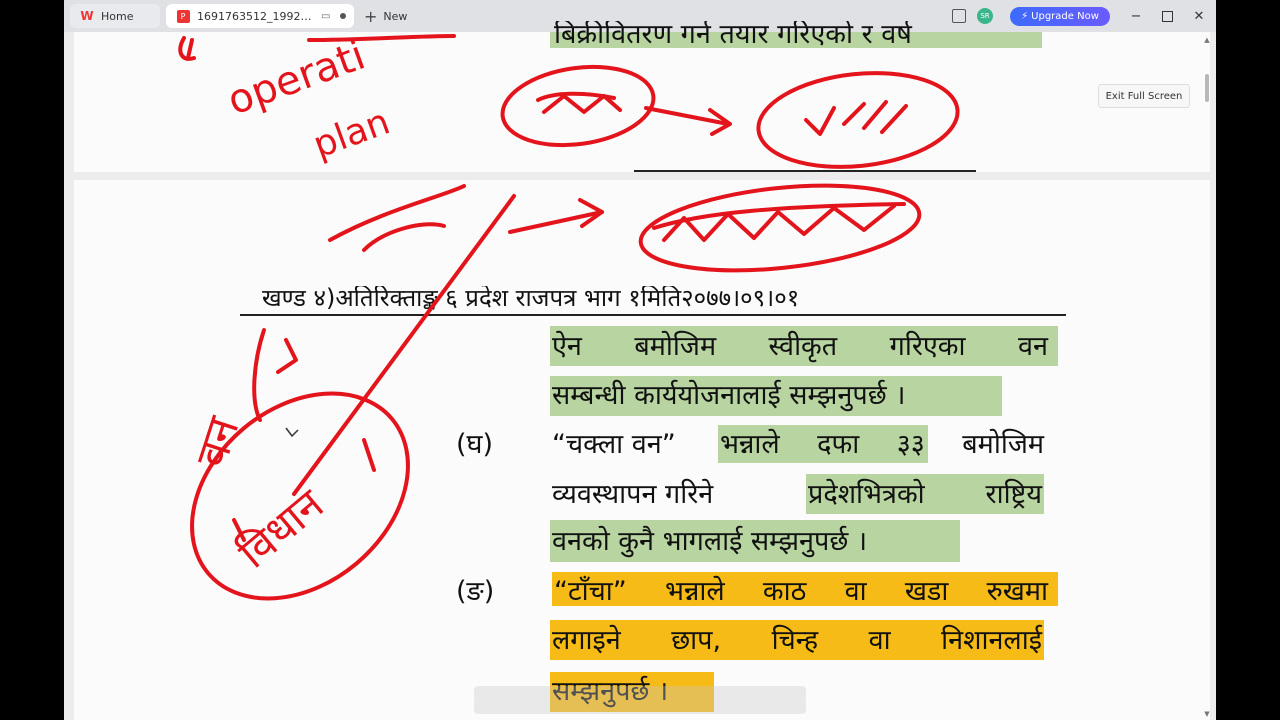 This screenshot has height=720, width=1280. Describe the element at coordinates (1207, 88) in the screenshot. I see `scrollbar-thumb` at that location.